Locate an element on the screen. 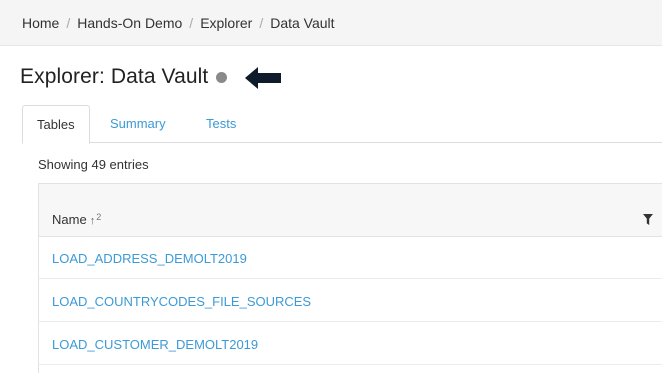 The image size is (662, 373). column-header-name: Name ↑ 2 is located at coordinates (76, 219).